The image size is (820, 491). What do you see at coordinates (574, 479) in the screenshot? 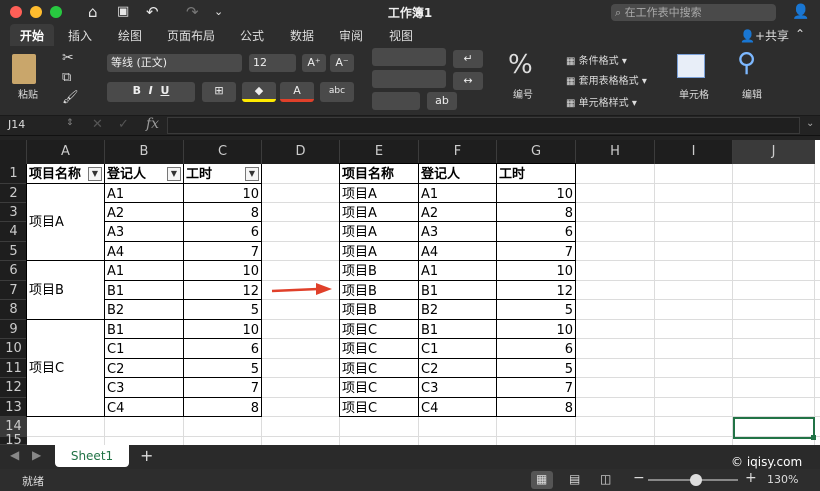
I see `page-layout-view-icon: ▤` at bounding box center [574, 479].